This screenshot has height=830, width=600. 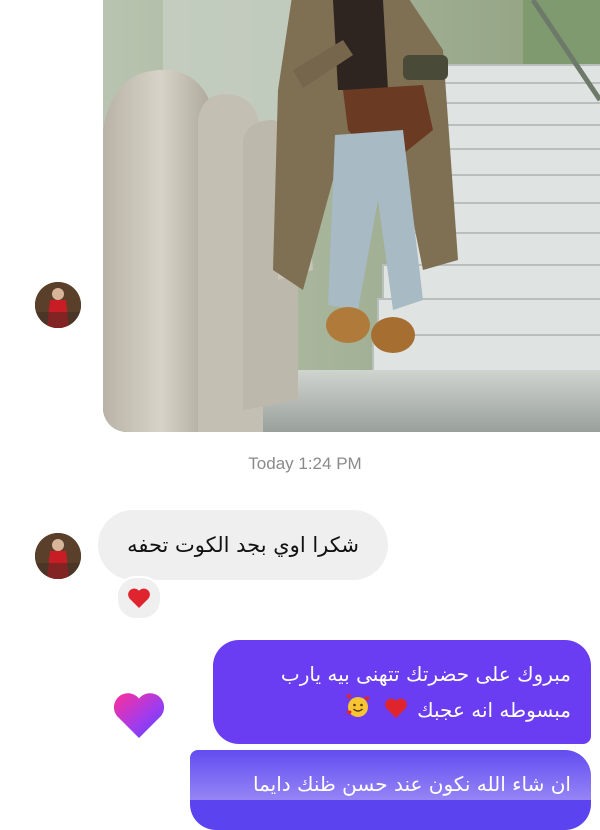 I want to click on incoming-message-text: شكرا اوي بجد الكوت تحفه, so click(x=243, y=545).